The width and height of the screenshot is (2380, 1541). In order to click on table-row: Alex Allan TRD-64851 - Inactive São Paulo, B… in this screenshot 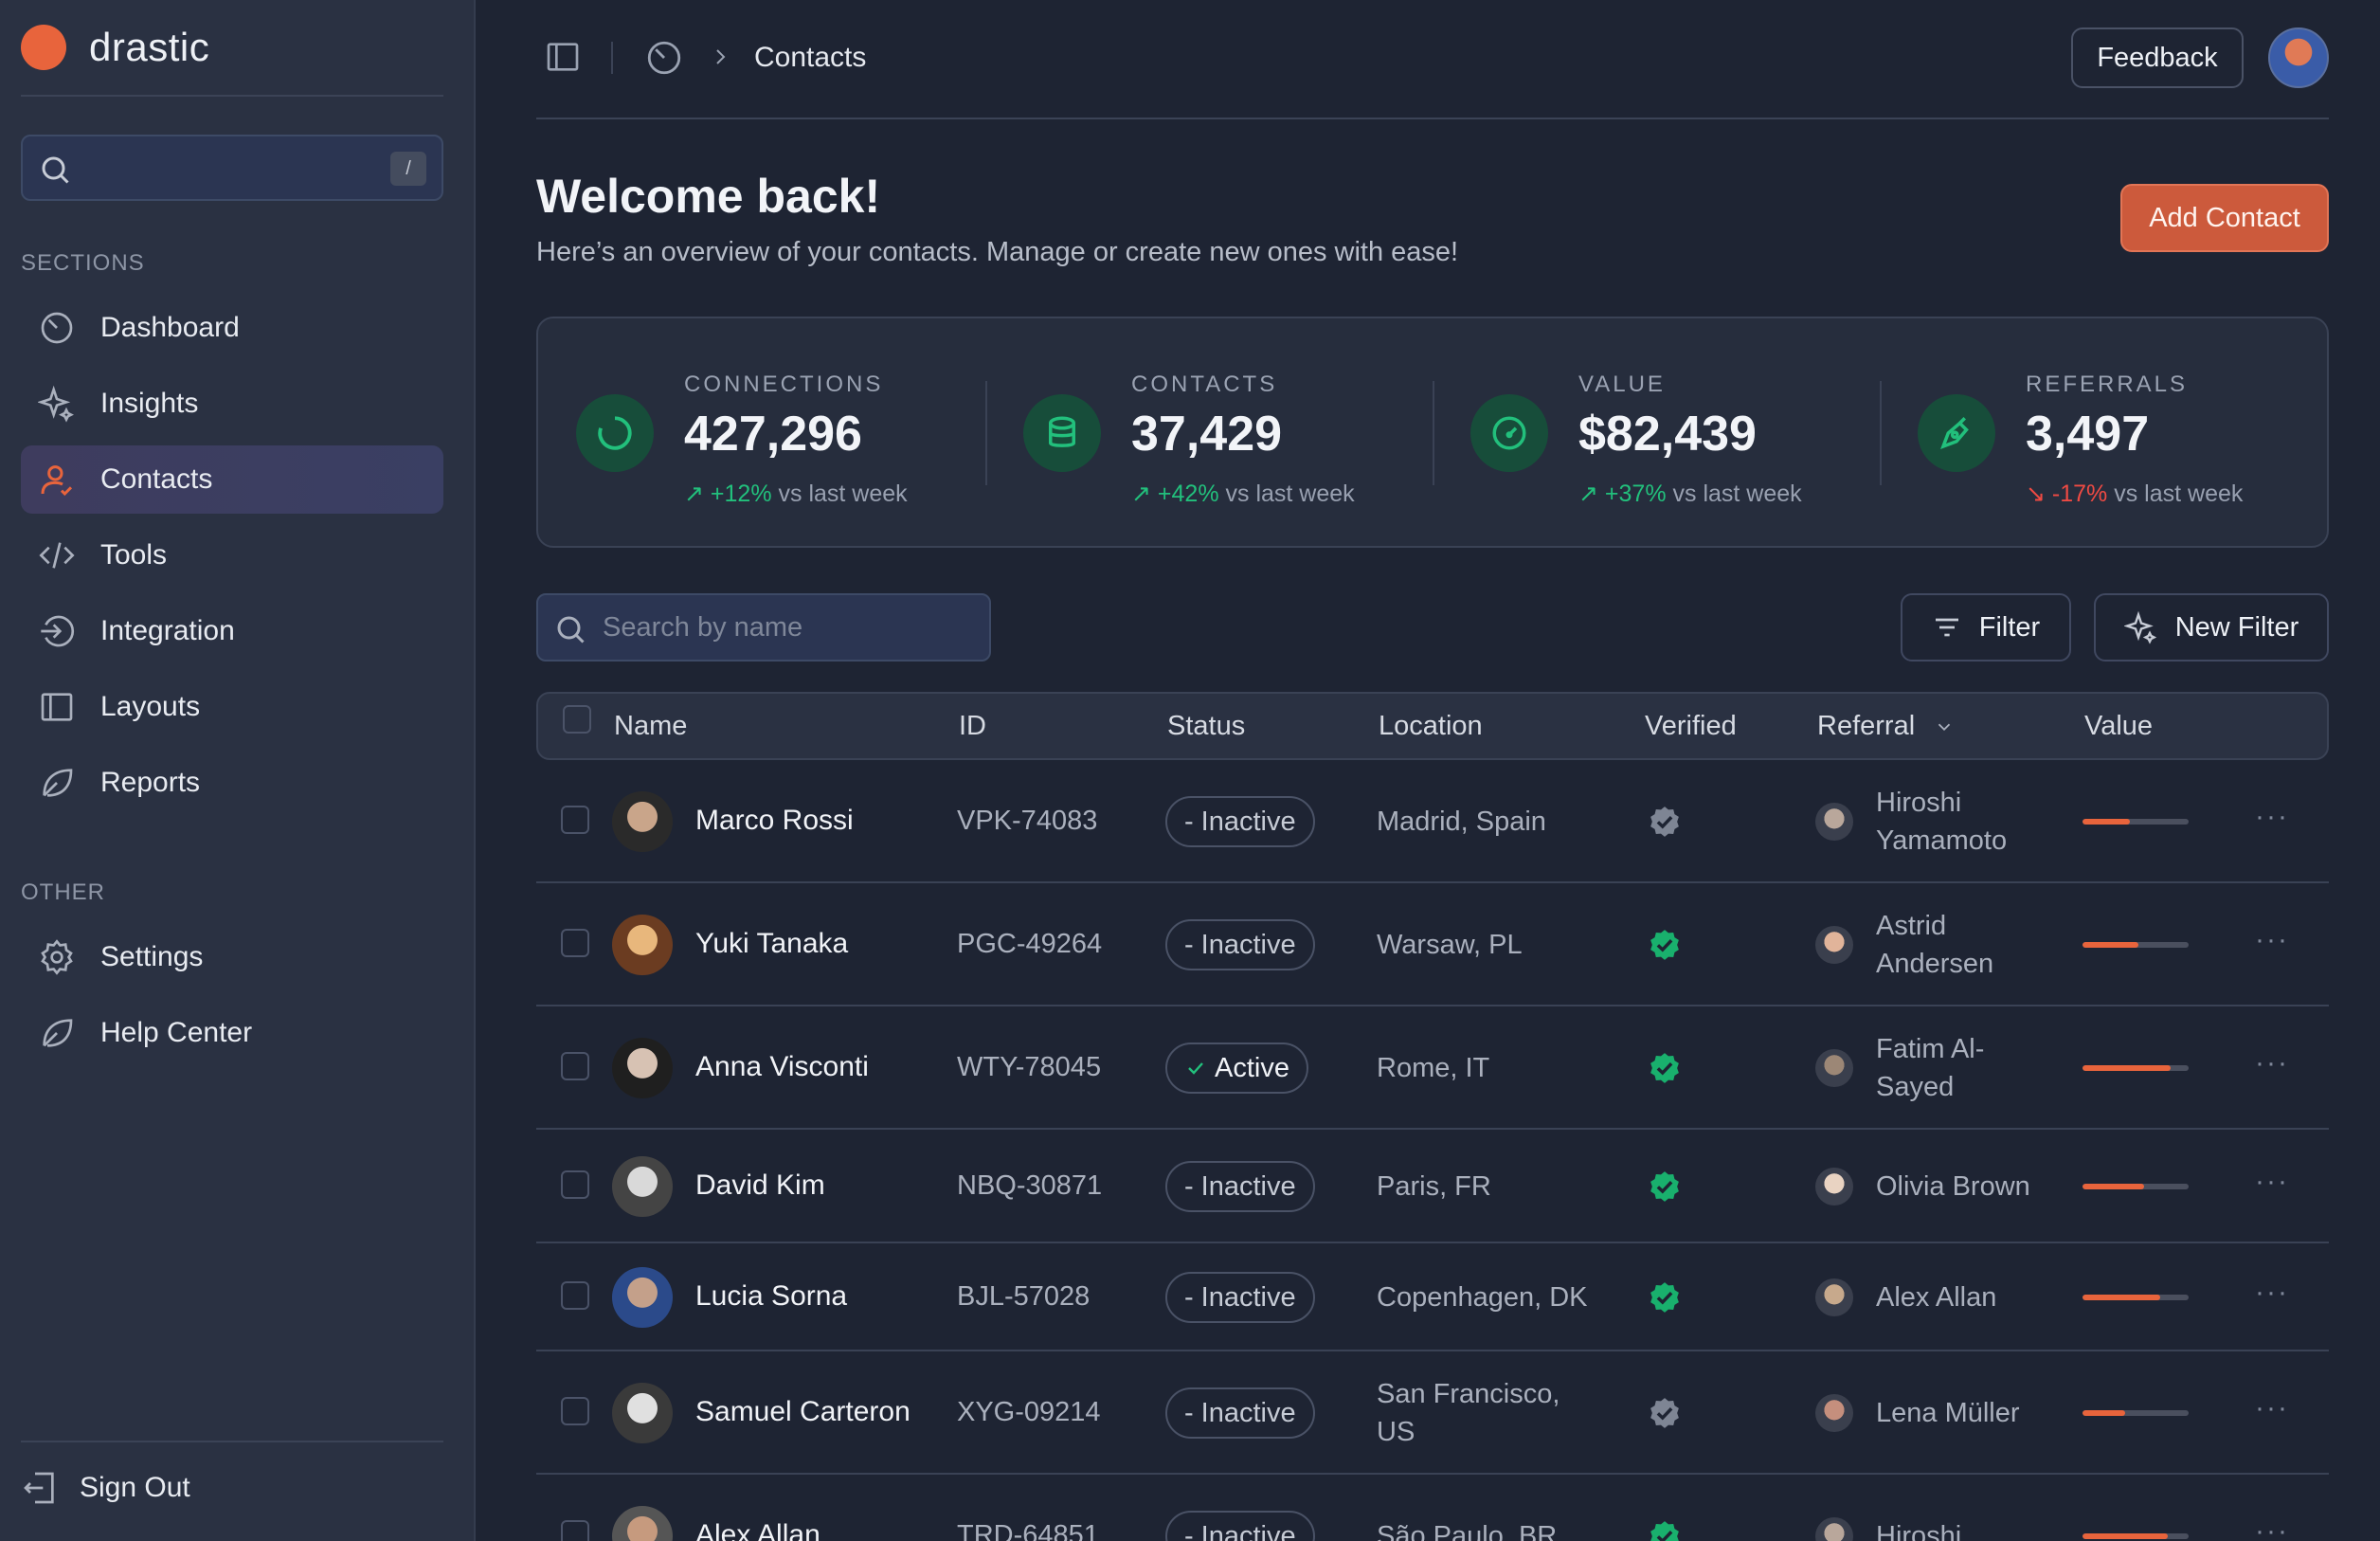, I will do `click(1432, 1508)`.